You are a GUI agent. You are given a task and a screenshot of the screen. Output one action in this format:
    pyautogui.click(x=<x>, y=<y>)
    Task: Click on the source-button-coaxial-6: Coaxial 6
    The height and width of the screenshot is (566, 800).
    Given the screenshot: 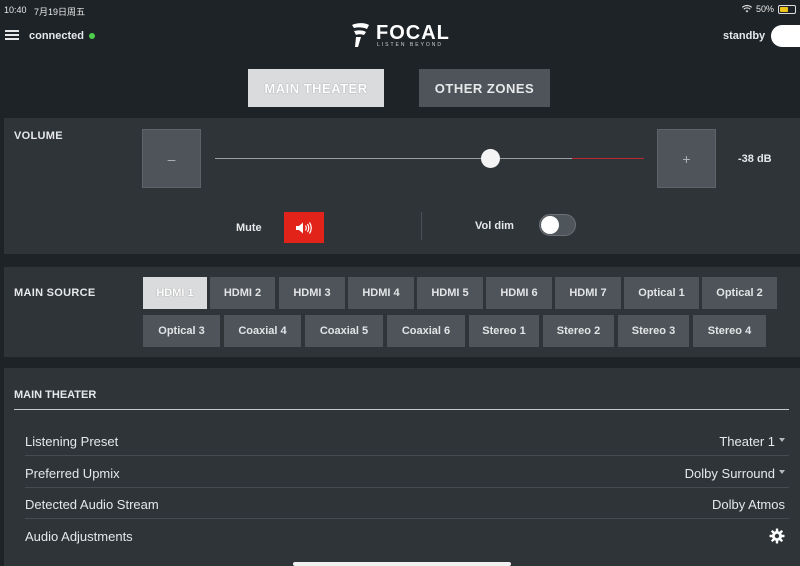 What is the action you would take?
    pyautogui.click(x=426, y=331)
    